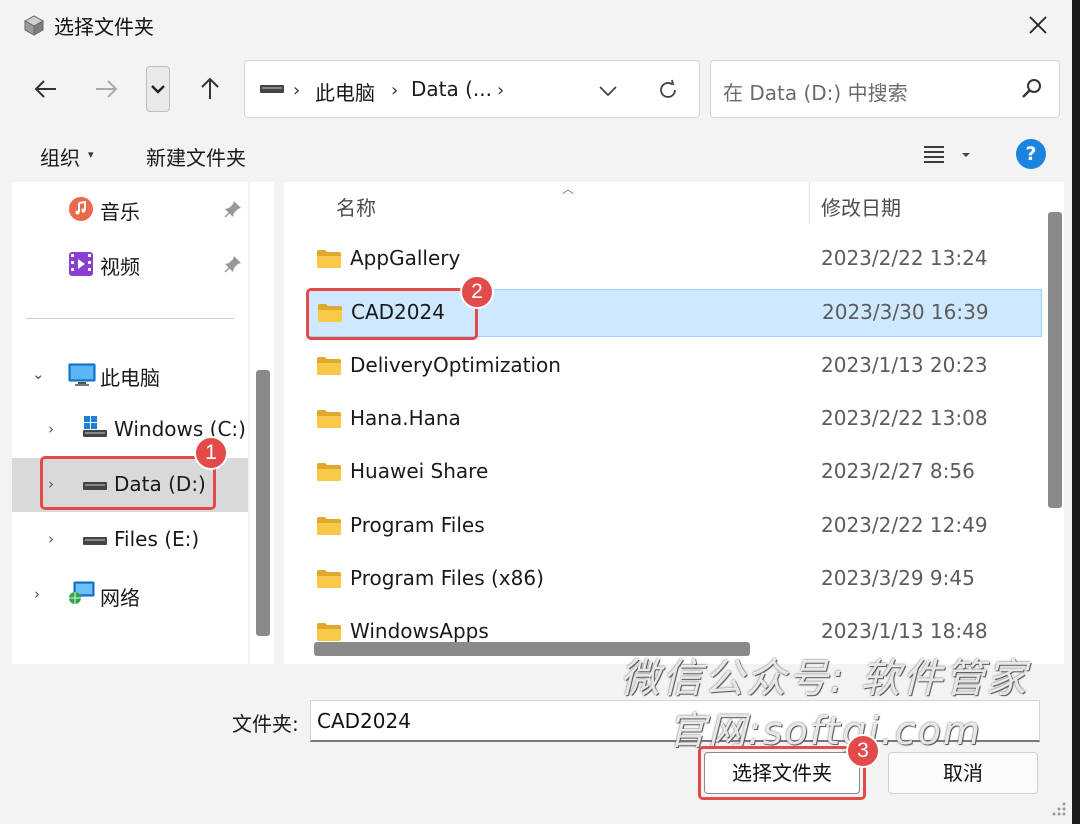 The image size is (1080, 824). Describe the element at coordinates (81, 209) in the screenshot. I see `music-icon` at that location.